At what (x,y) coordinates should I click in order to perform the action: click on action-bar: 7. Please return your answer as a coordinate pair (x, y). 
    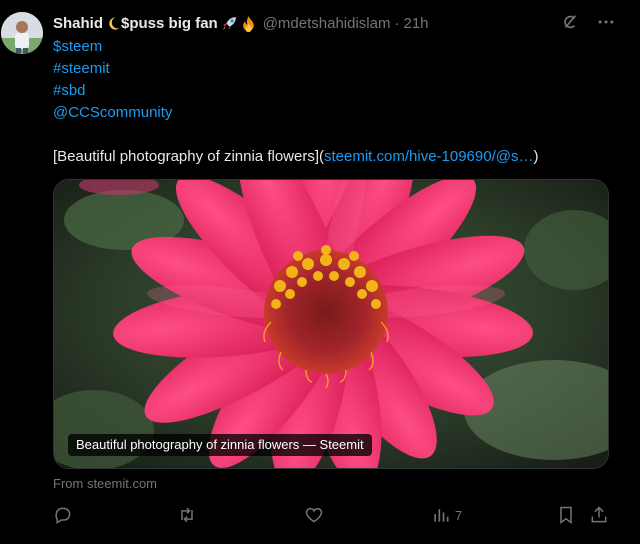
    Looking at the image, I should click on (333, 516).